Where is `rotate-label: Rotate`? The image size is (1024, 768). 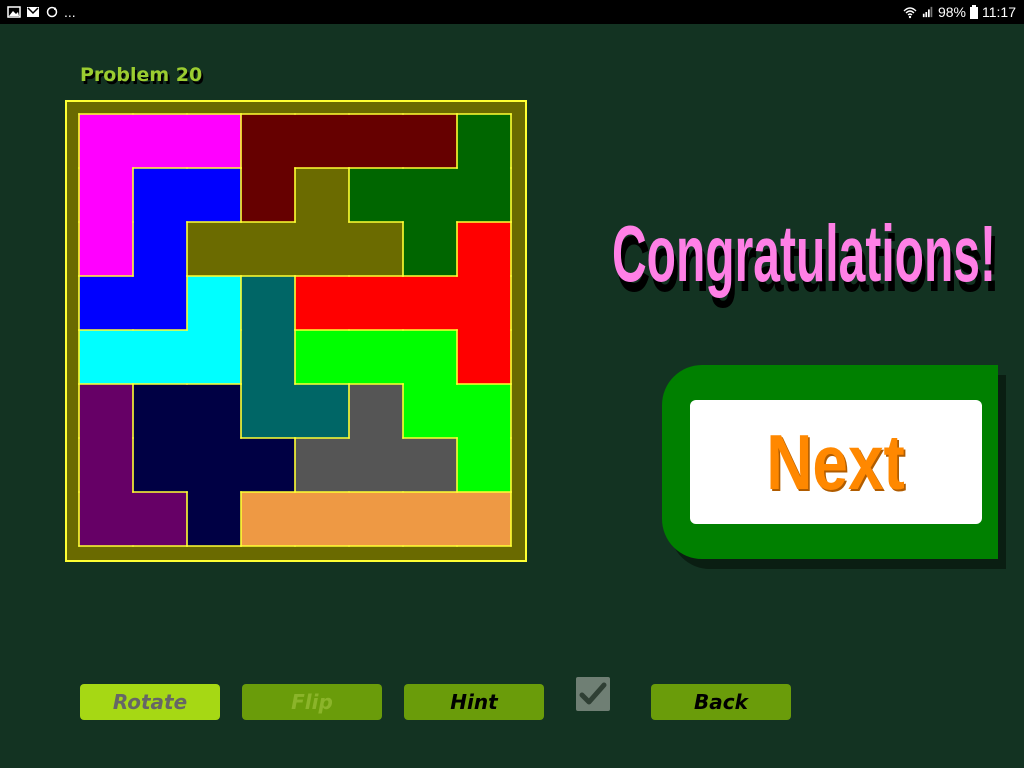 rotate-label: Rotate is located at coordinates (150, 702).